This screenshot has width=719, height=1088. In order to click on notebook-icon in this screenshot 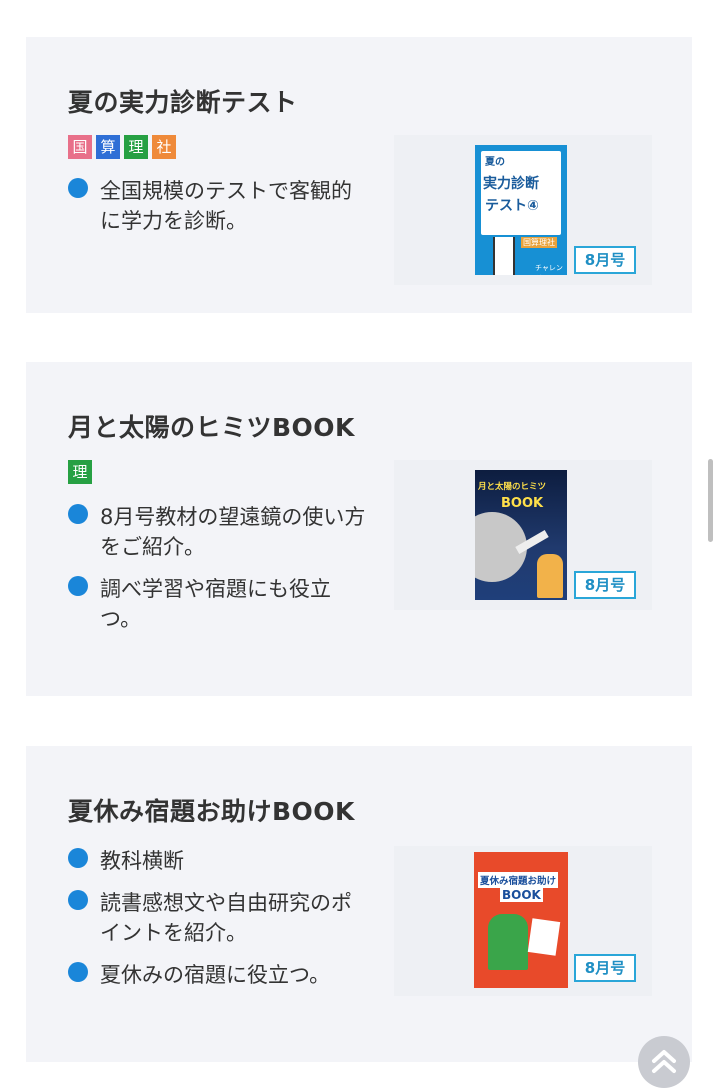, I will do `click(544, 937)`.